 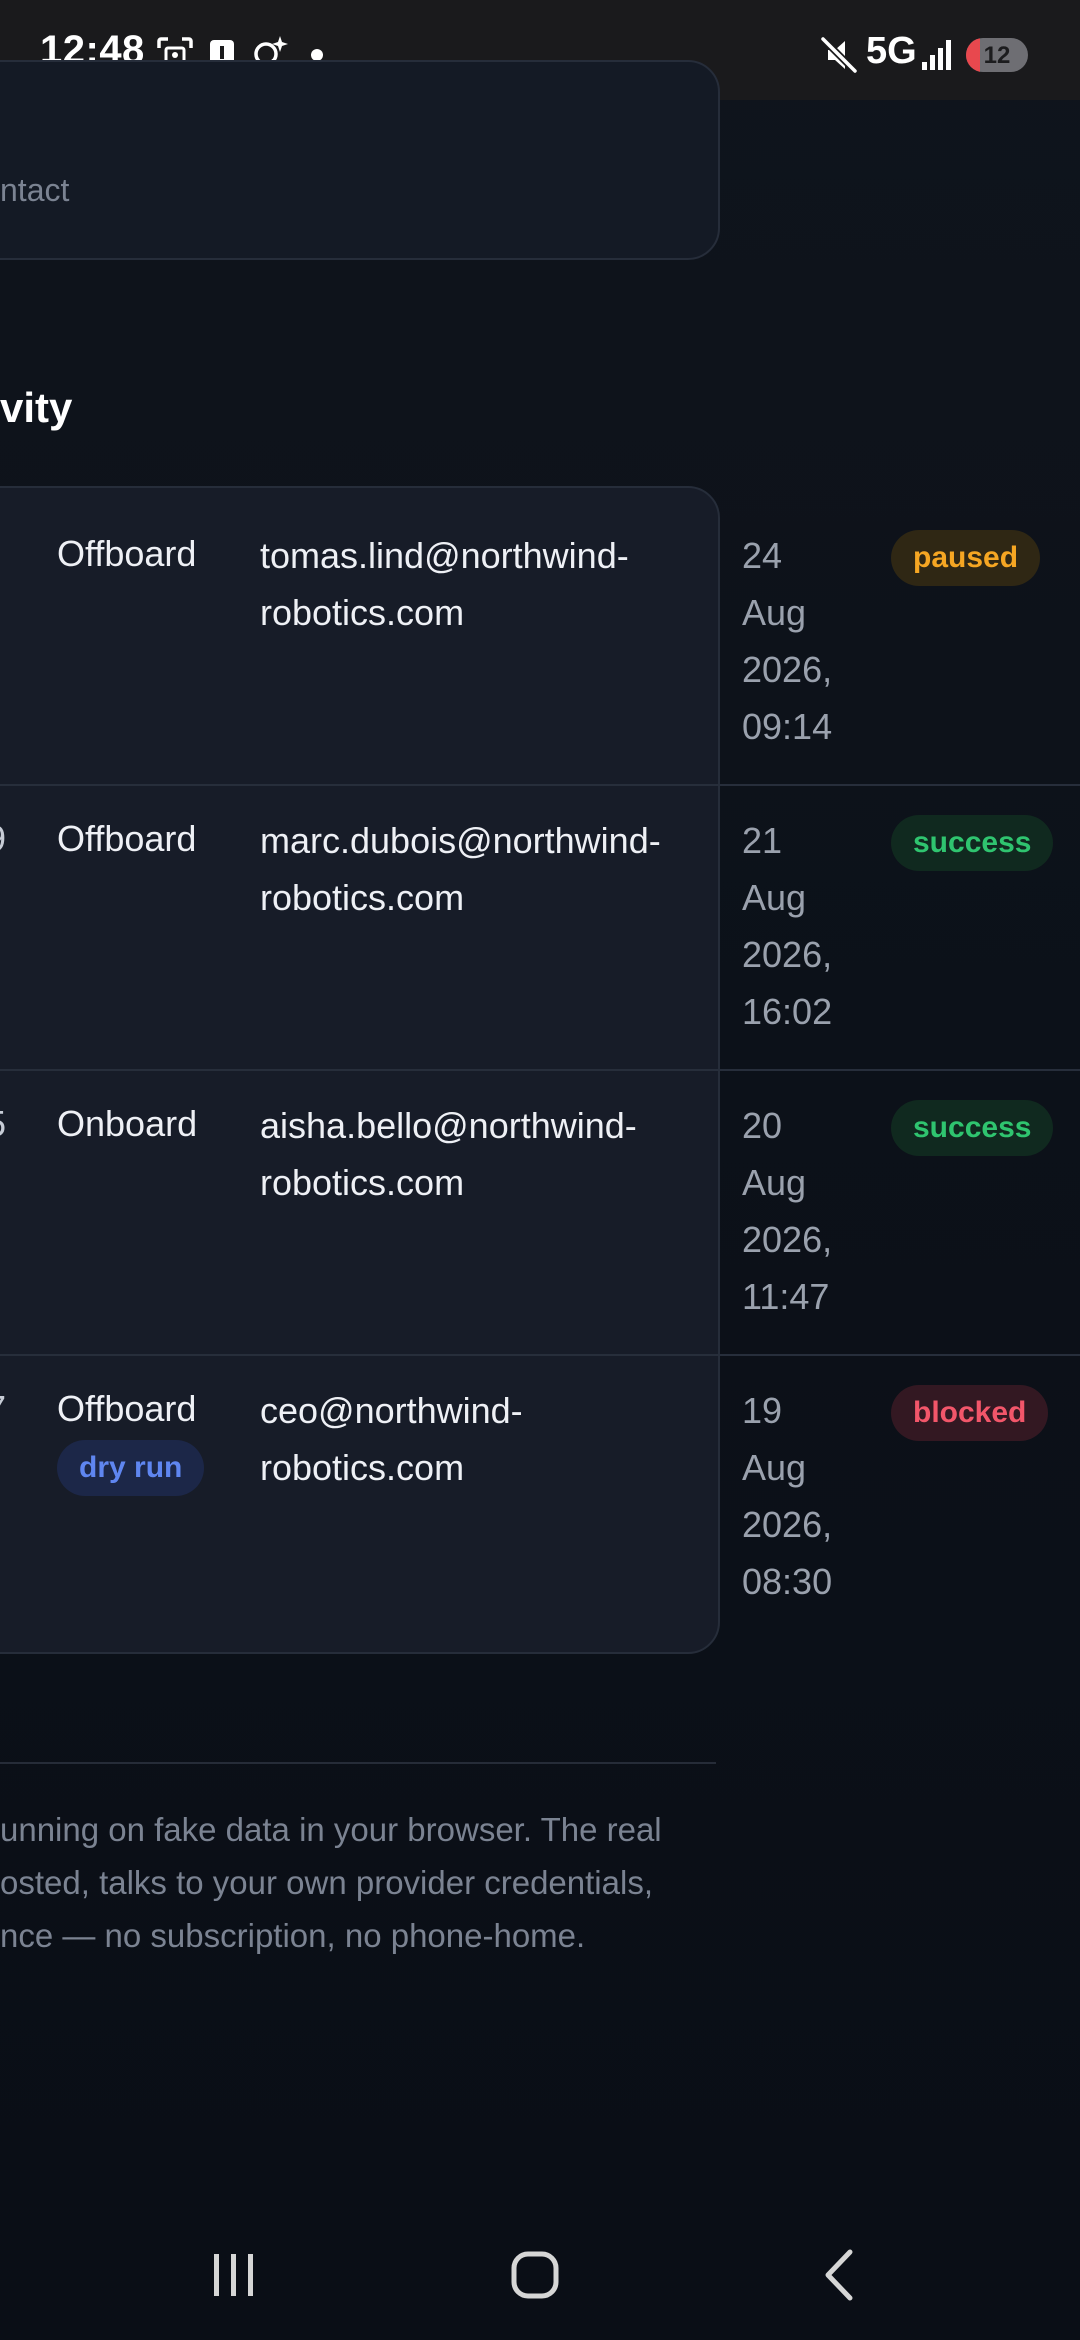 What do you see at coordinates (3, 839) in the screenshot?
I see `row-number: 9` at bounding box center [3, 839].